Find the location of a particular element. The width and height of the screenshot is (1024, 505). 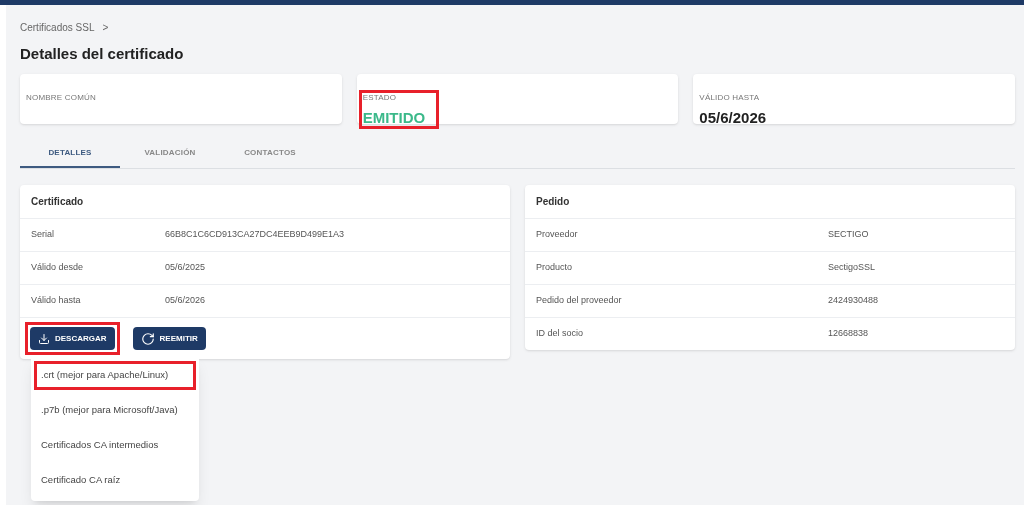

tab: DETALLES is located at coordinates (70, 154).